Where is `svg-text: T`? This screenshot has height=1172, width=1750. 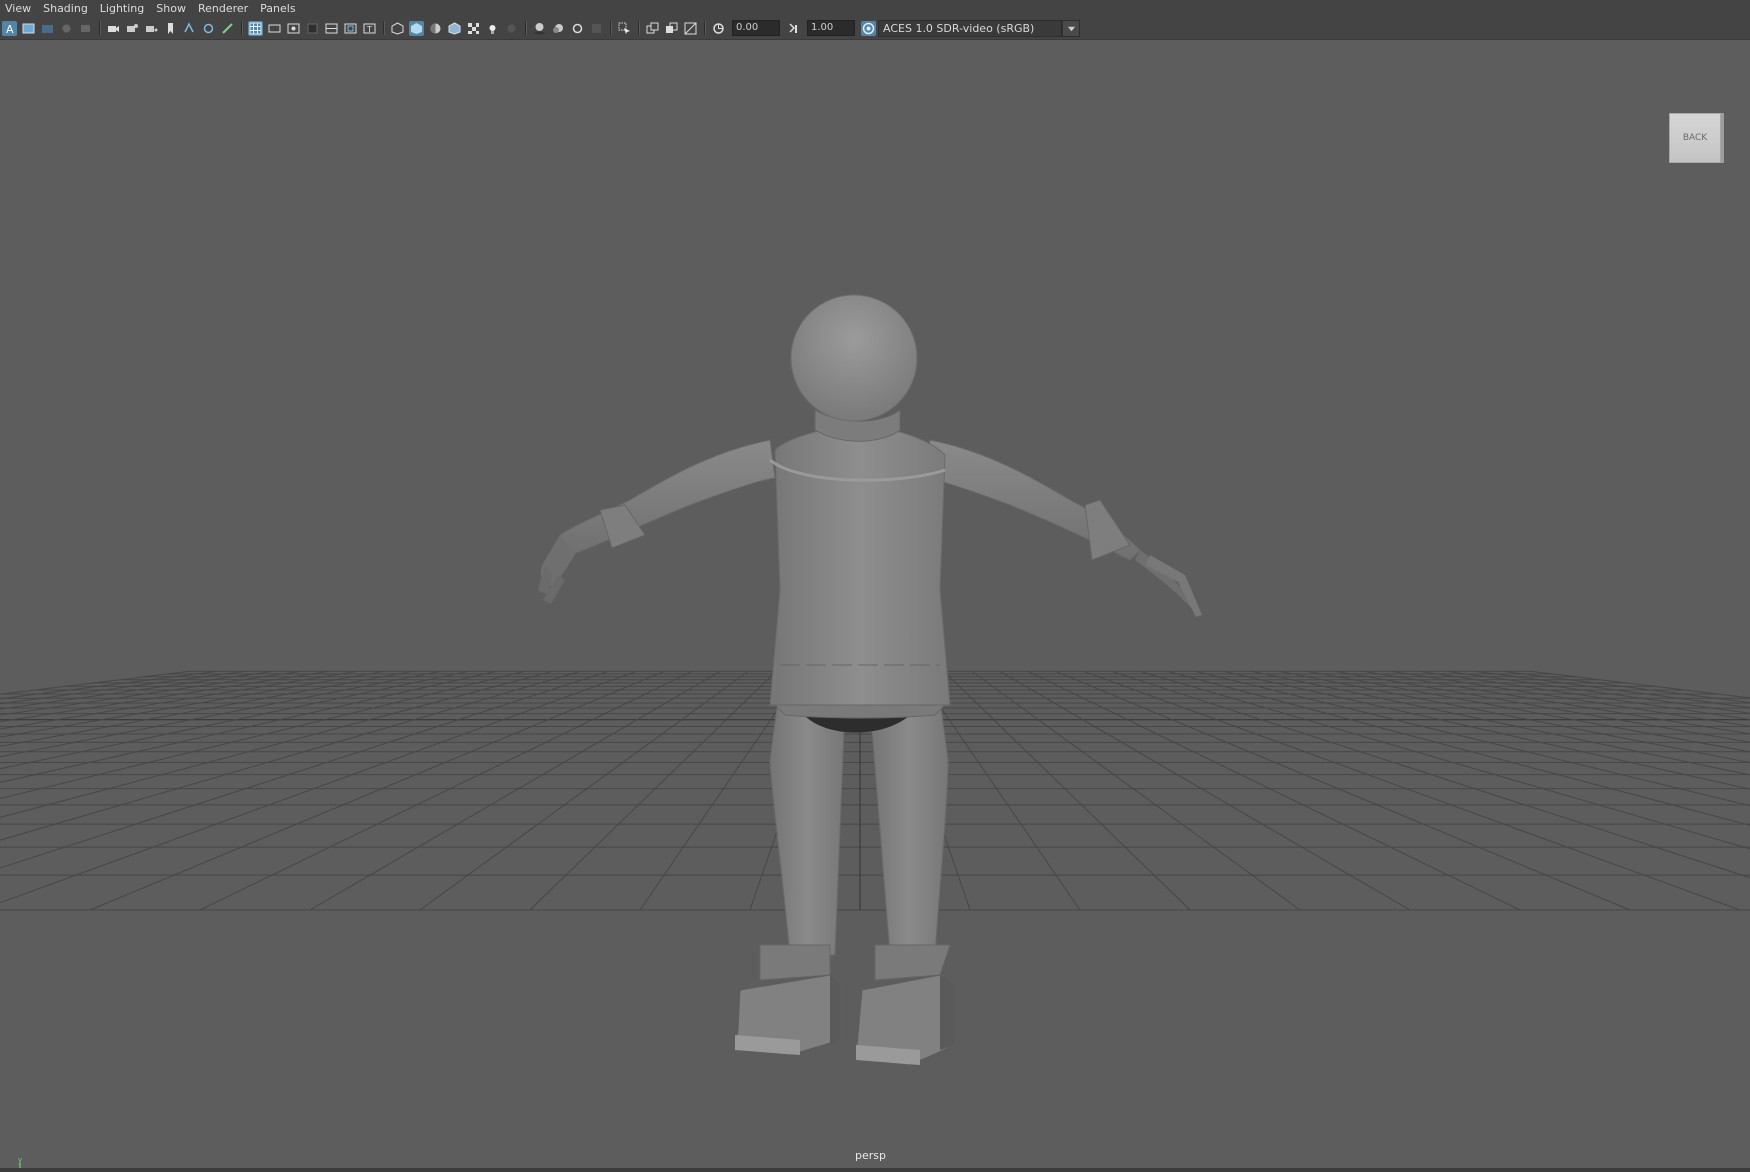 svg-text: T is located at coordinates (369, 29).